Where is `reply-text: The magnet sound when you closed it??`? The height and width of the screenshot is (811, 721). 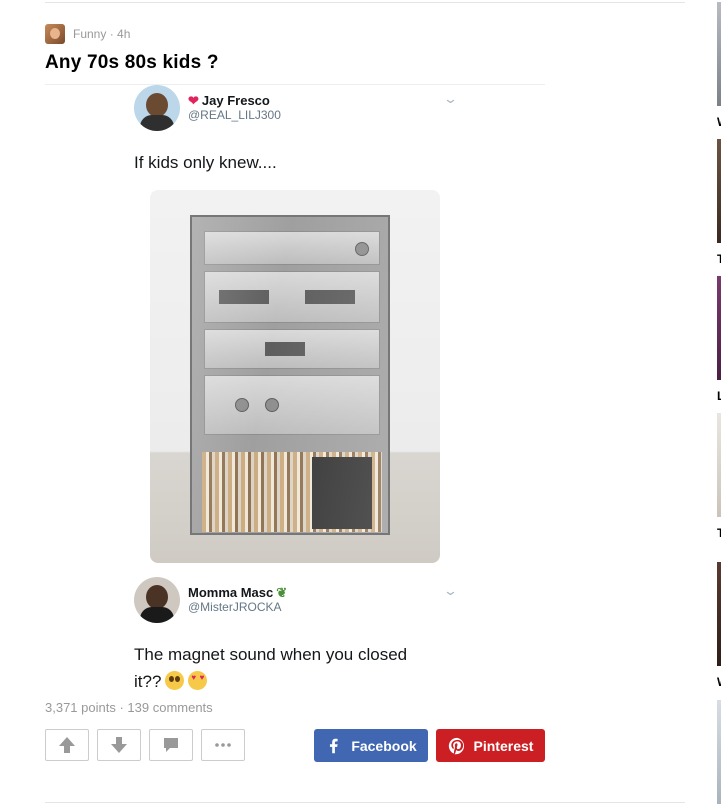 reply-text: The magnet sound when you closed it?? is located at coordinates (270, 668).